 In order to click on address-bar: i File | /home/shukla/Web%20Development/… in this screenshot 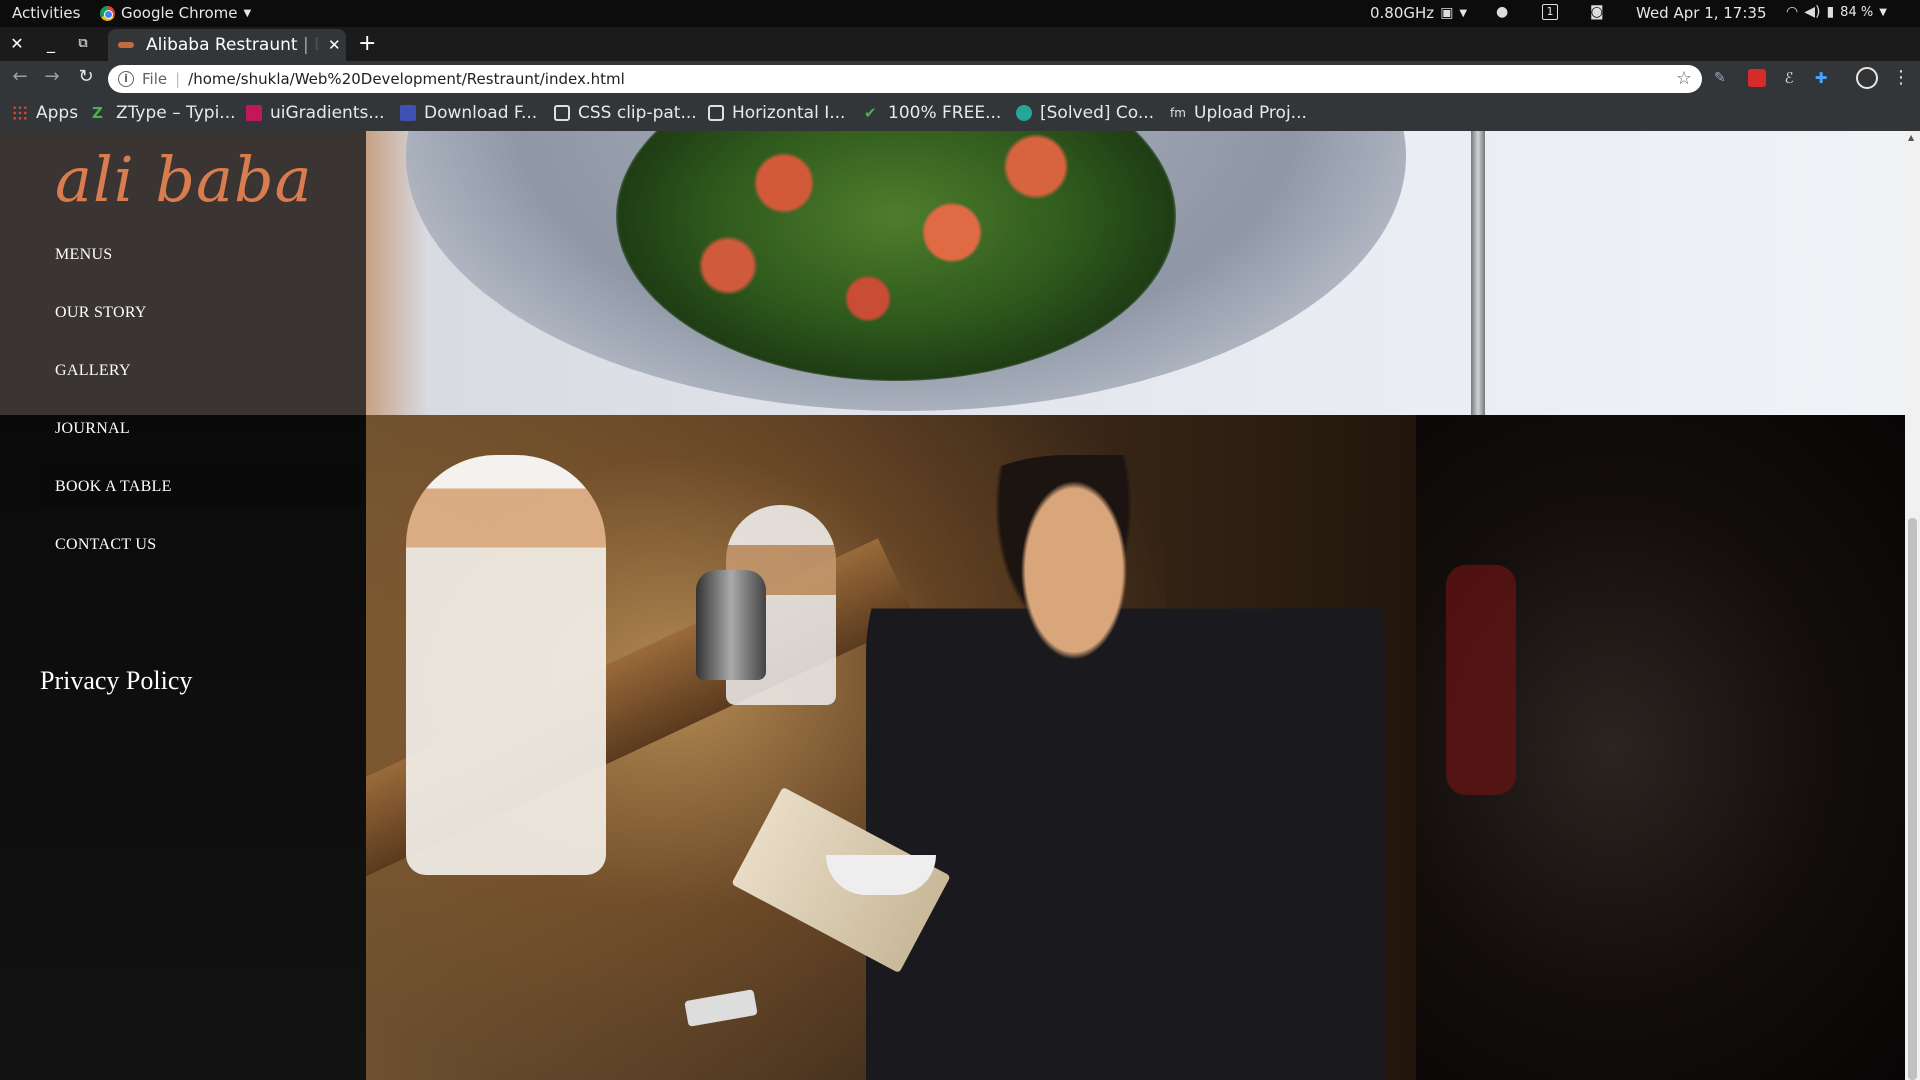, I will do `click(905, 79)`.